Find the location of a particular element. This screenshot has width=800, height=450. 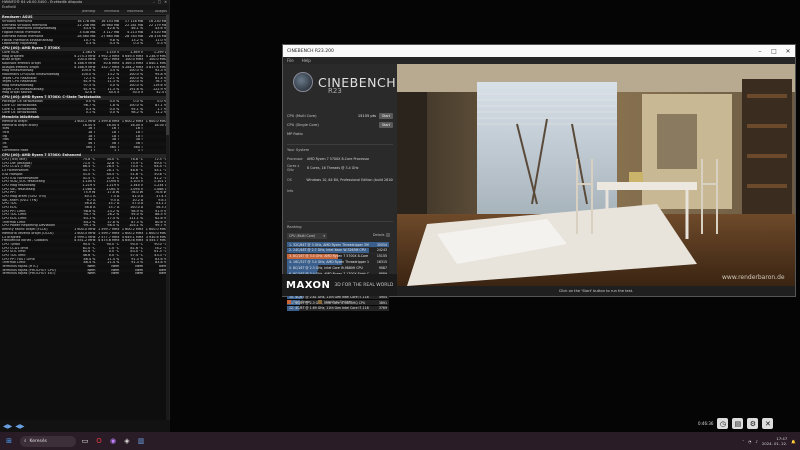

scrollbar-thumb is located at coordinates (167, 75).